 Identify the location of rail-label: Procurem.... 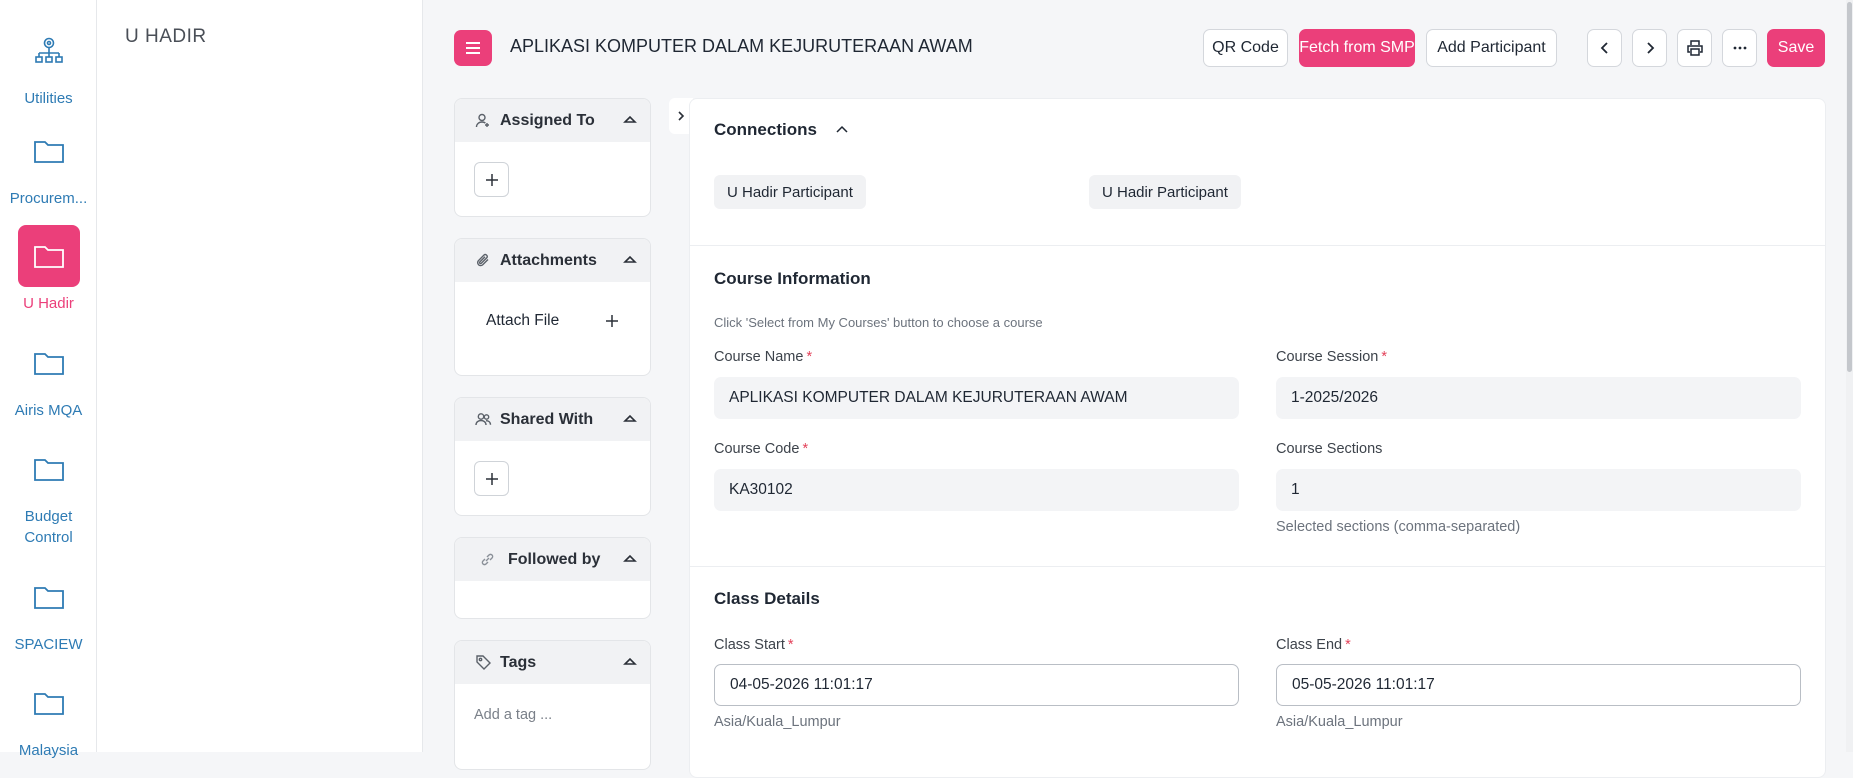
(48, 198).